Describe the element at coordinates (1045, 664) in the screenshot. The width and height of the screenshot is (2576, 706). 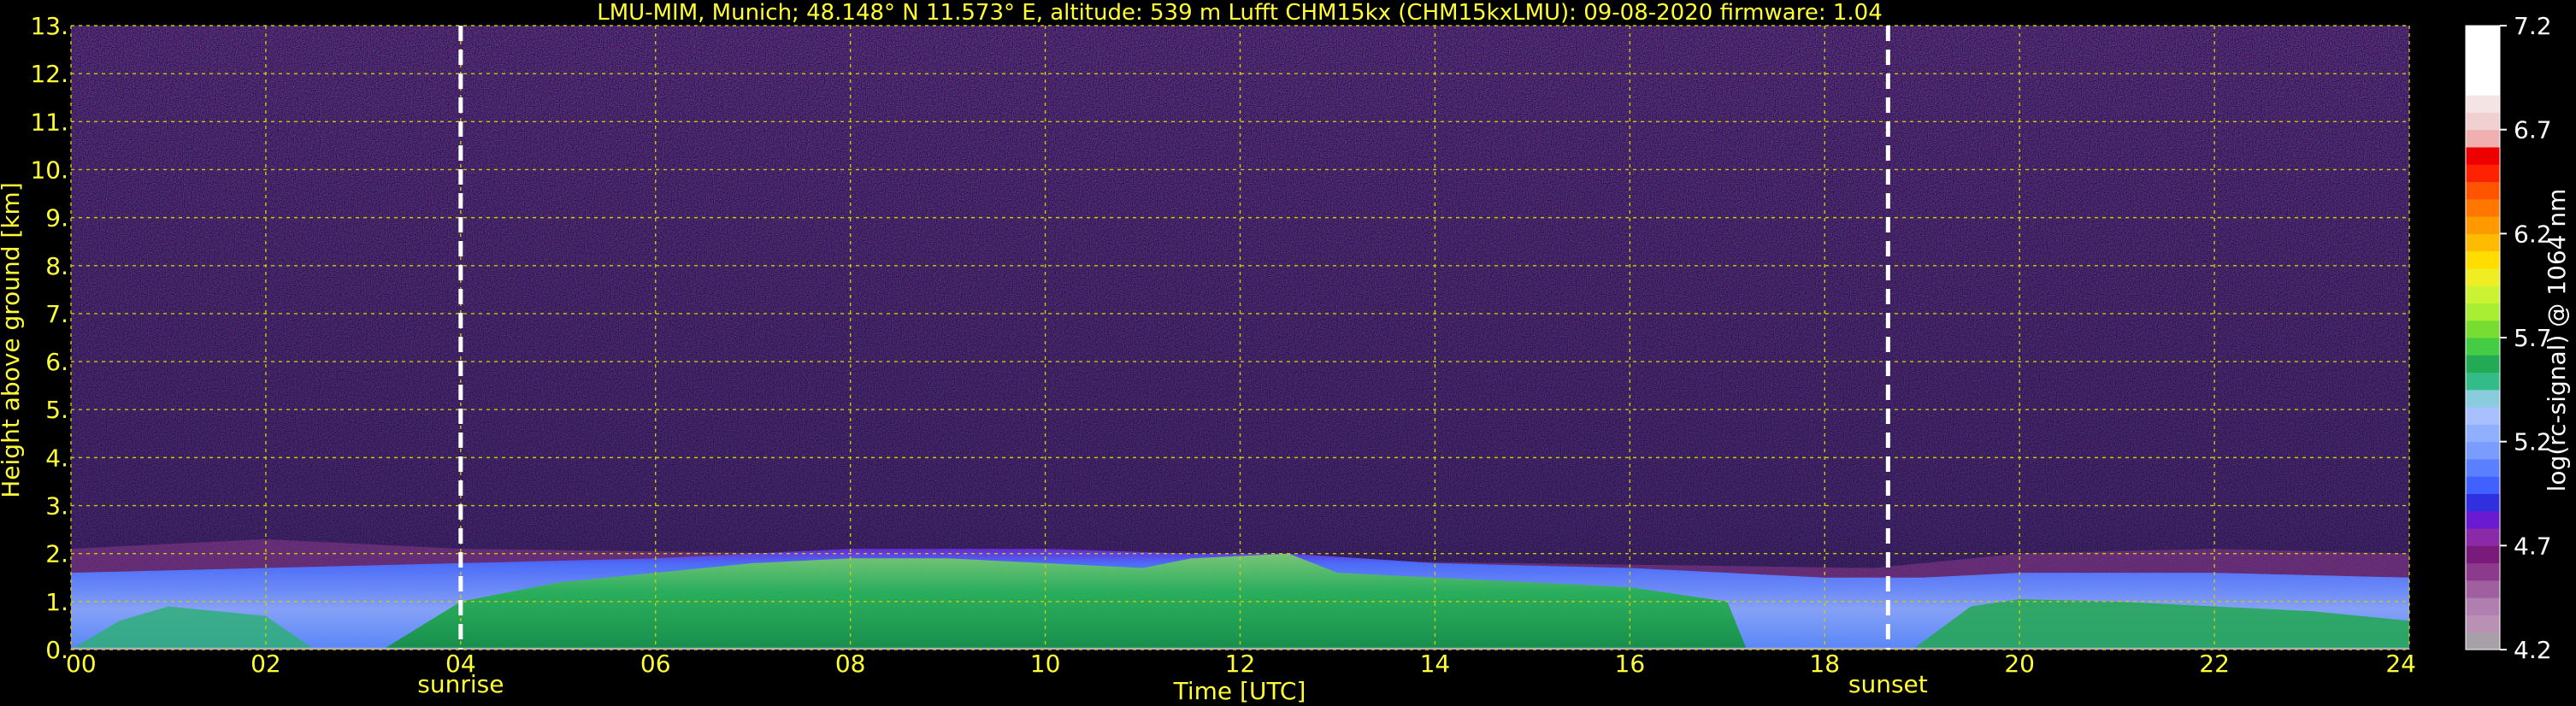
I see `x-tick-label: 10` at that location.